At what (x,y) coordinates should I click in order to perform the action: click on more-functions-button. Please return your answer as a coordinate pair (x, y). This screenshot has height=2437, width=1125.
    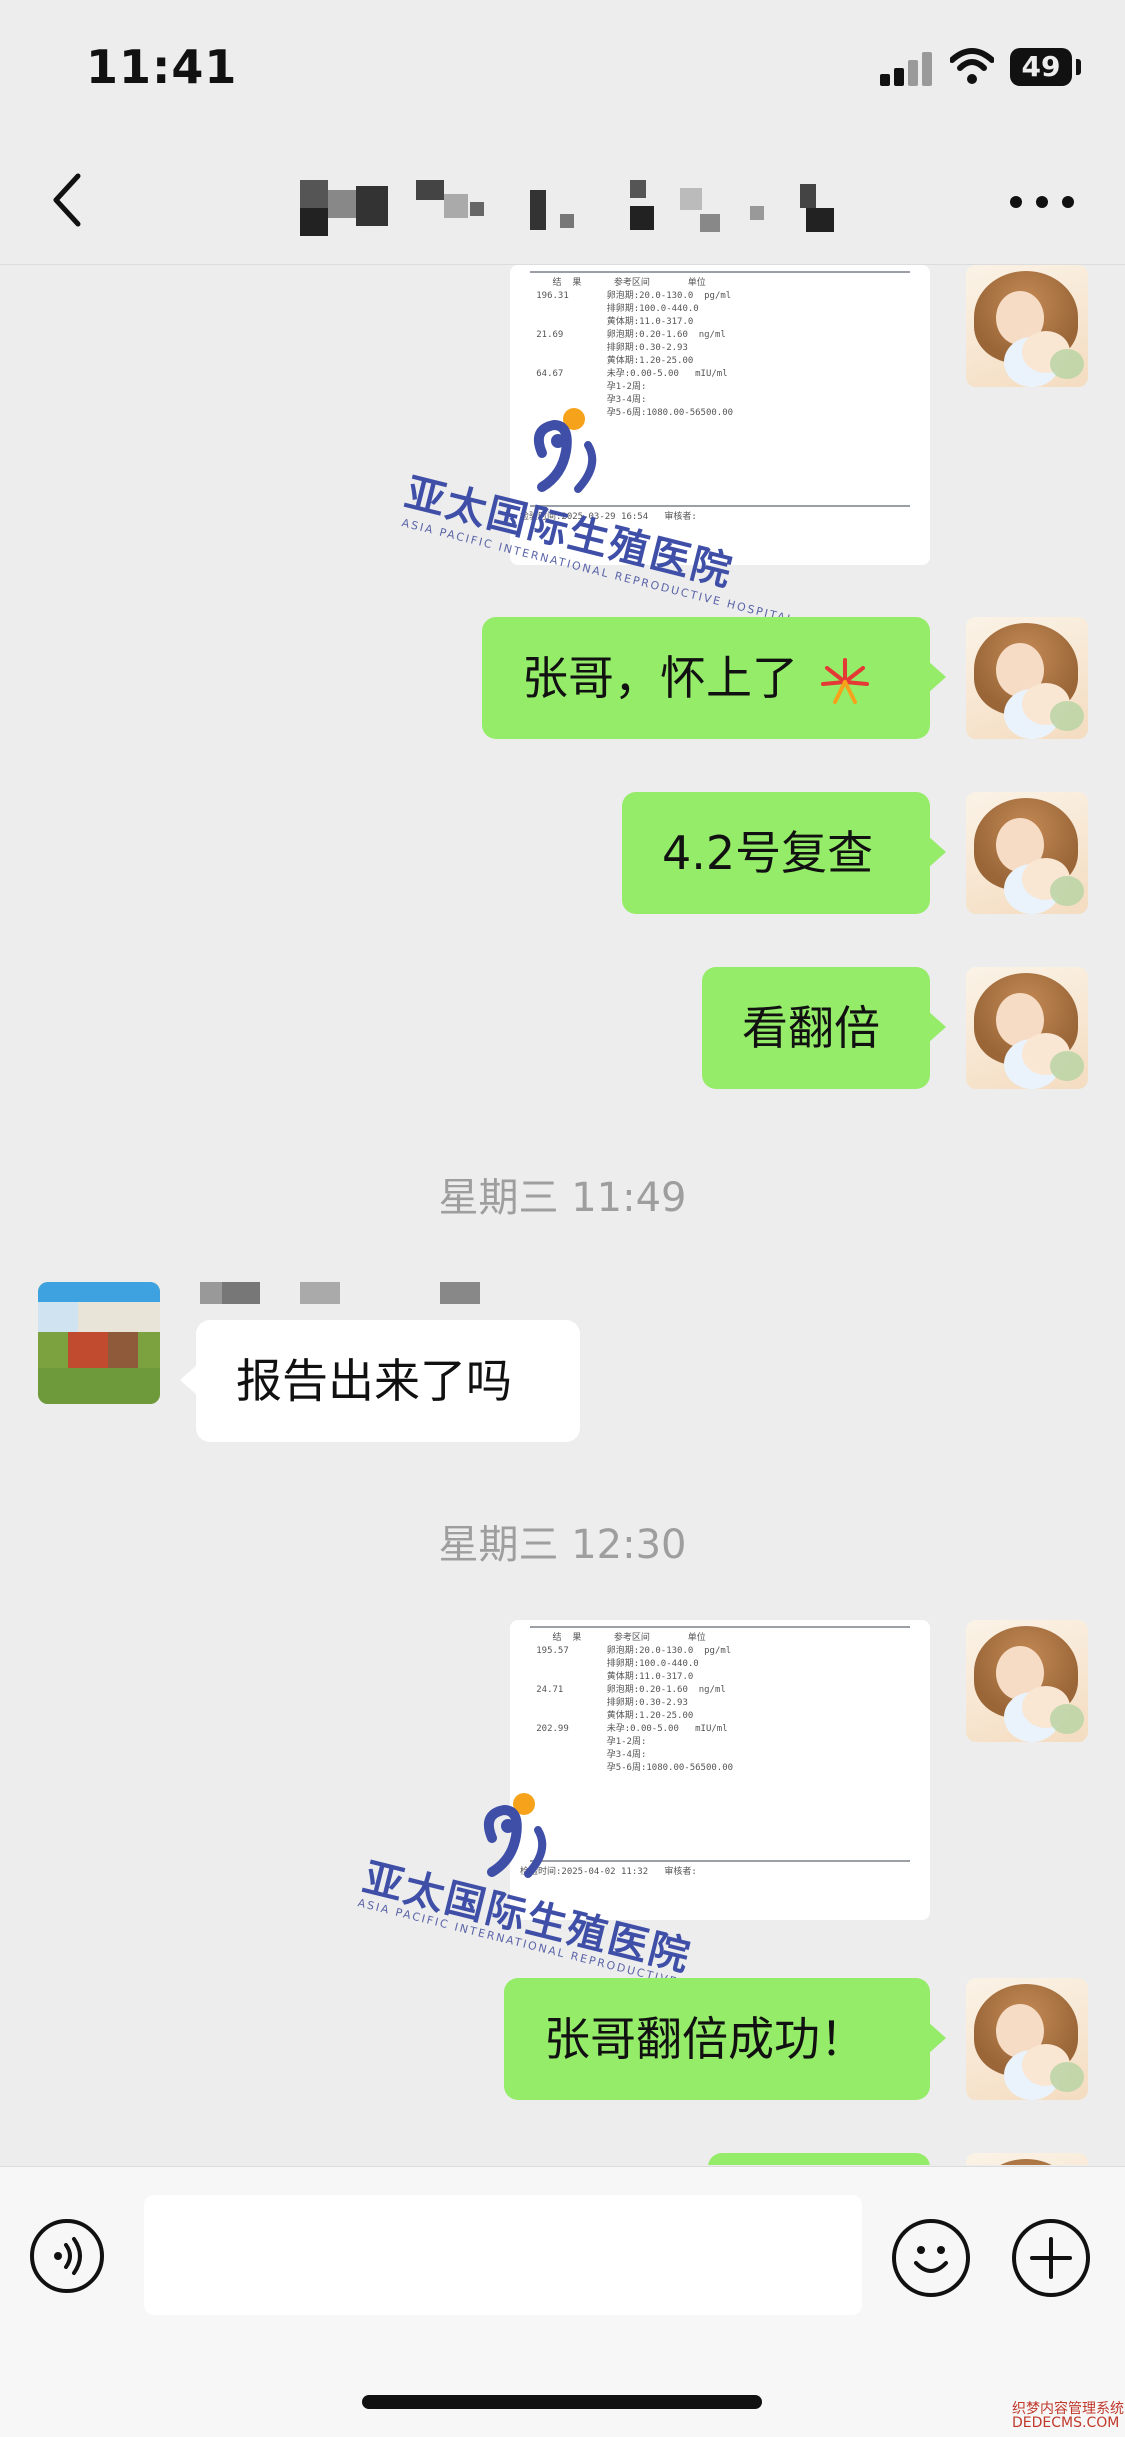
    Looking at the image, I should click on (1051, 2258).